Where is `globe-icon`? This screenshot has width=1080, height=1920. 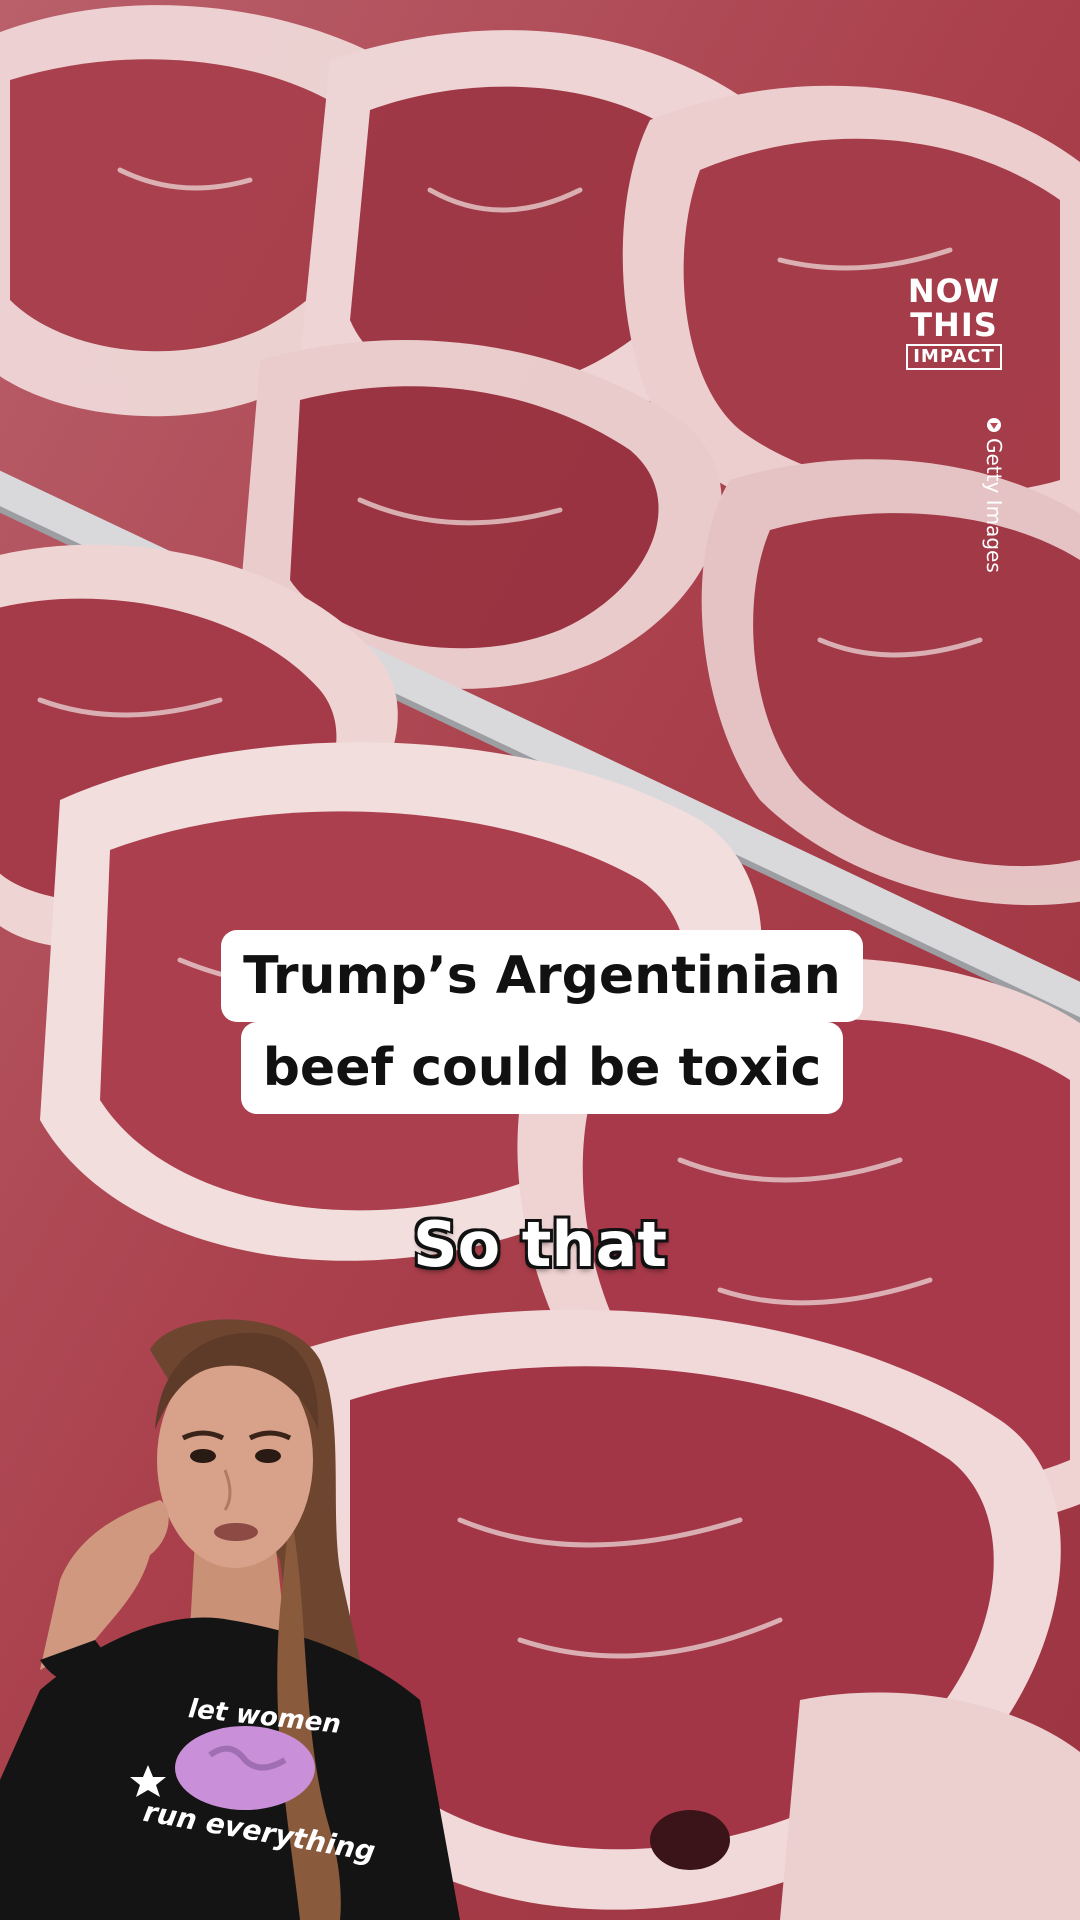 globe-icon is located at coordinates (245, 1768).